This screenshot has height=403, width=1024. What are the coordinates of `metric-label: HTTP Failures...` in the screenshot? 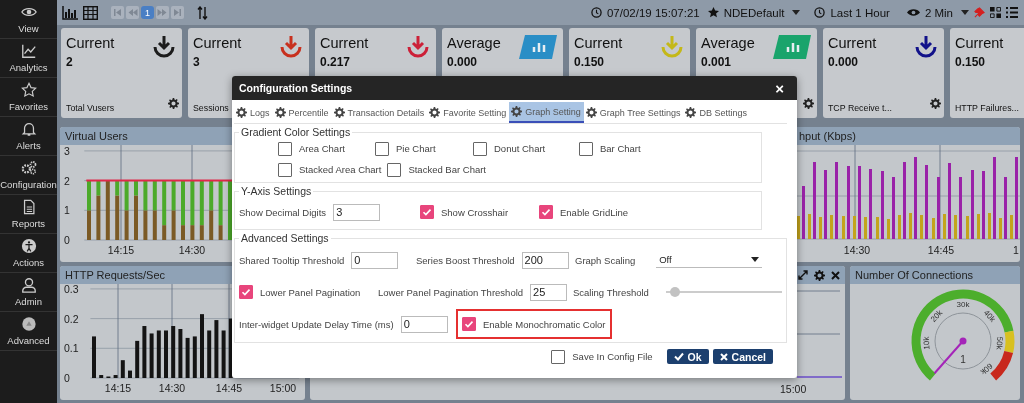 It's located at (987, 108).